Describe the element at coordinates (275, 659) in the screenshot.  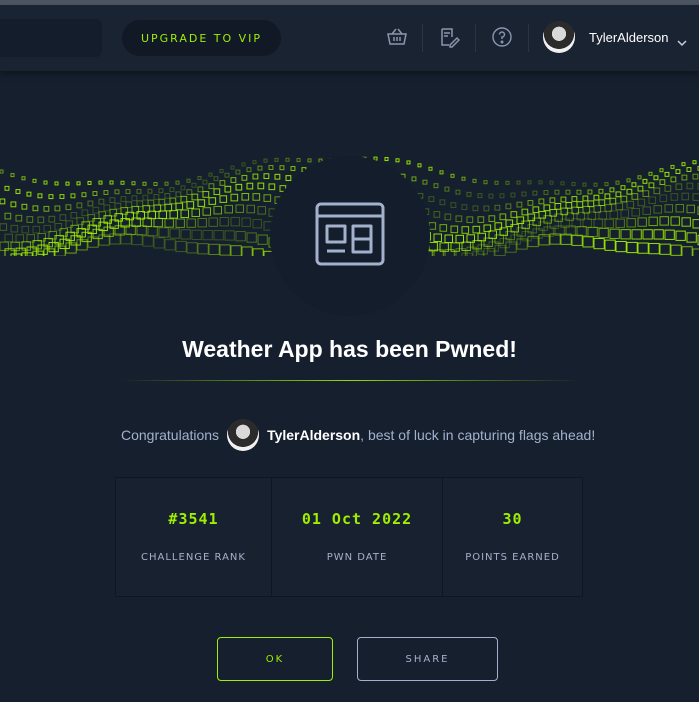
I see `ok-button: OK` at that location.